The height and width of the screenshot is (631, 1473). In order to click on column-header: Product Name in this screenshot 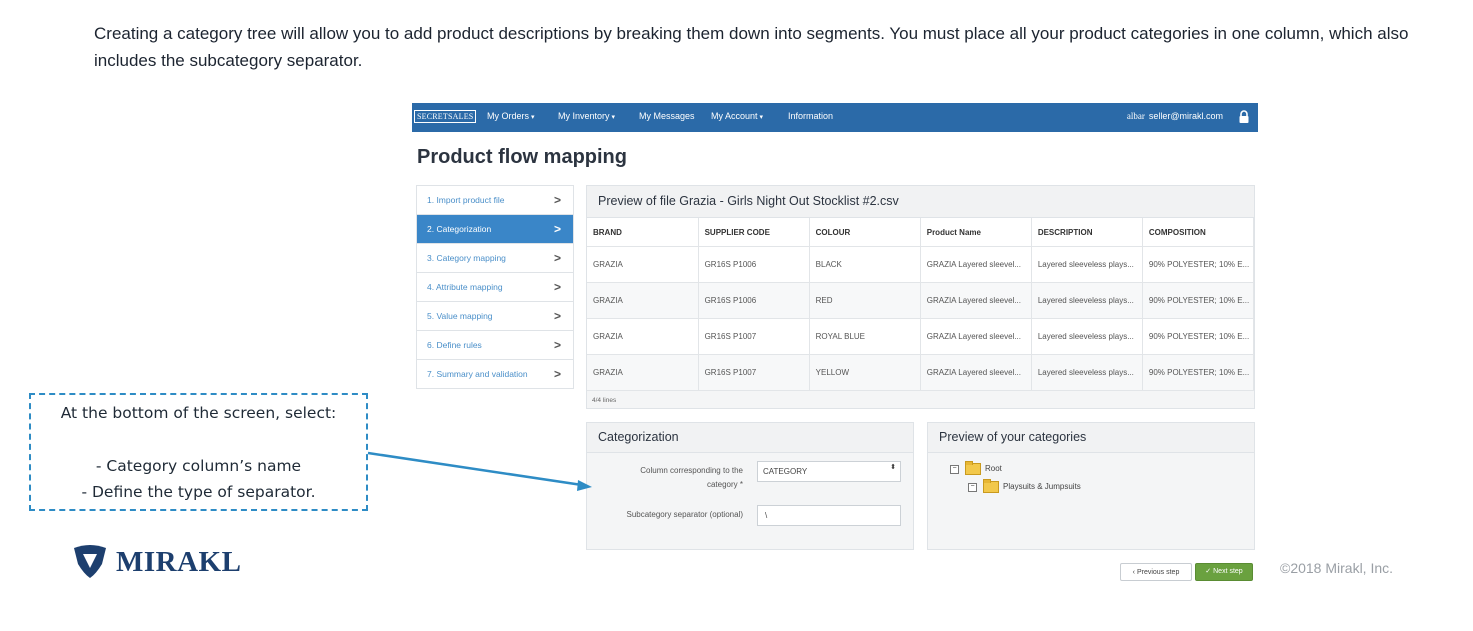, I will do `click(976, 232)`.